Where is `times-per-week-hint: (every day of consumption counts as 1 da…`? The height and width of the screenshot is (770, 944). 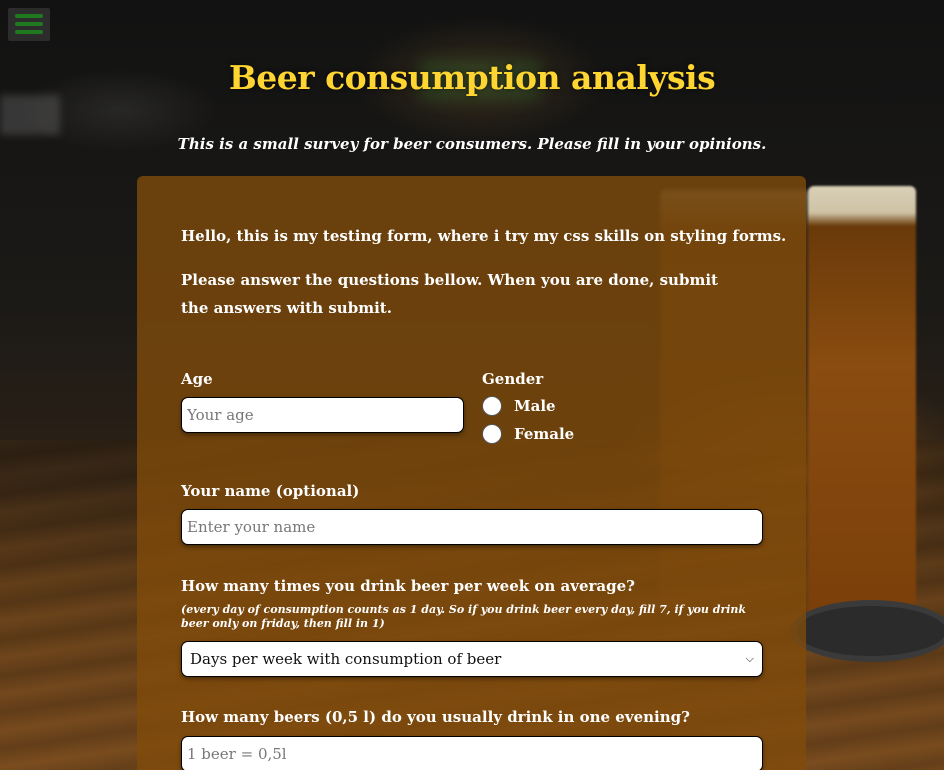 times-per-week-hint: (every day of consumption counts as 1 da… is located at coordinates (464, 616).